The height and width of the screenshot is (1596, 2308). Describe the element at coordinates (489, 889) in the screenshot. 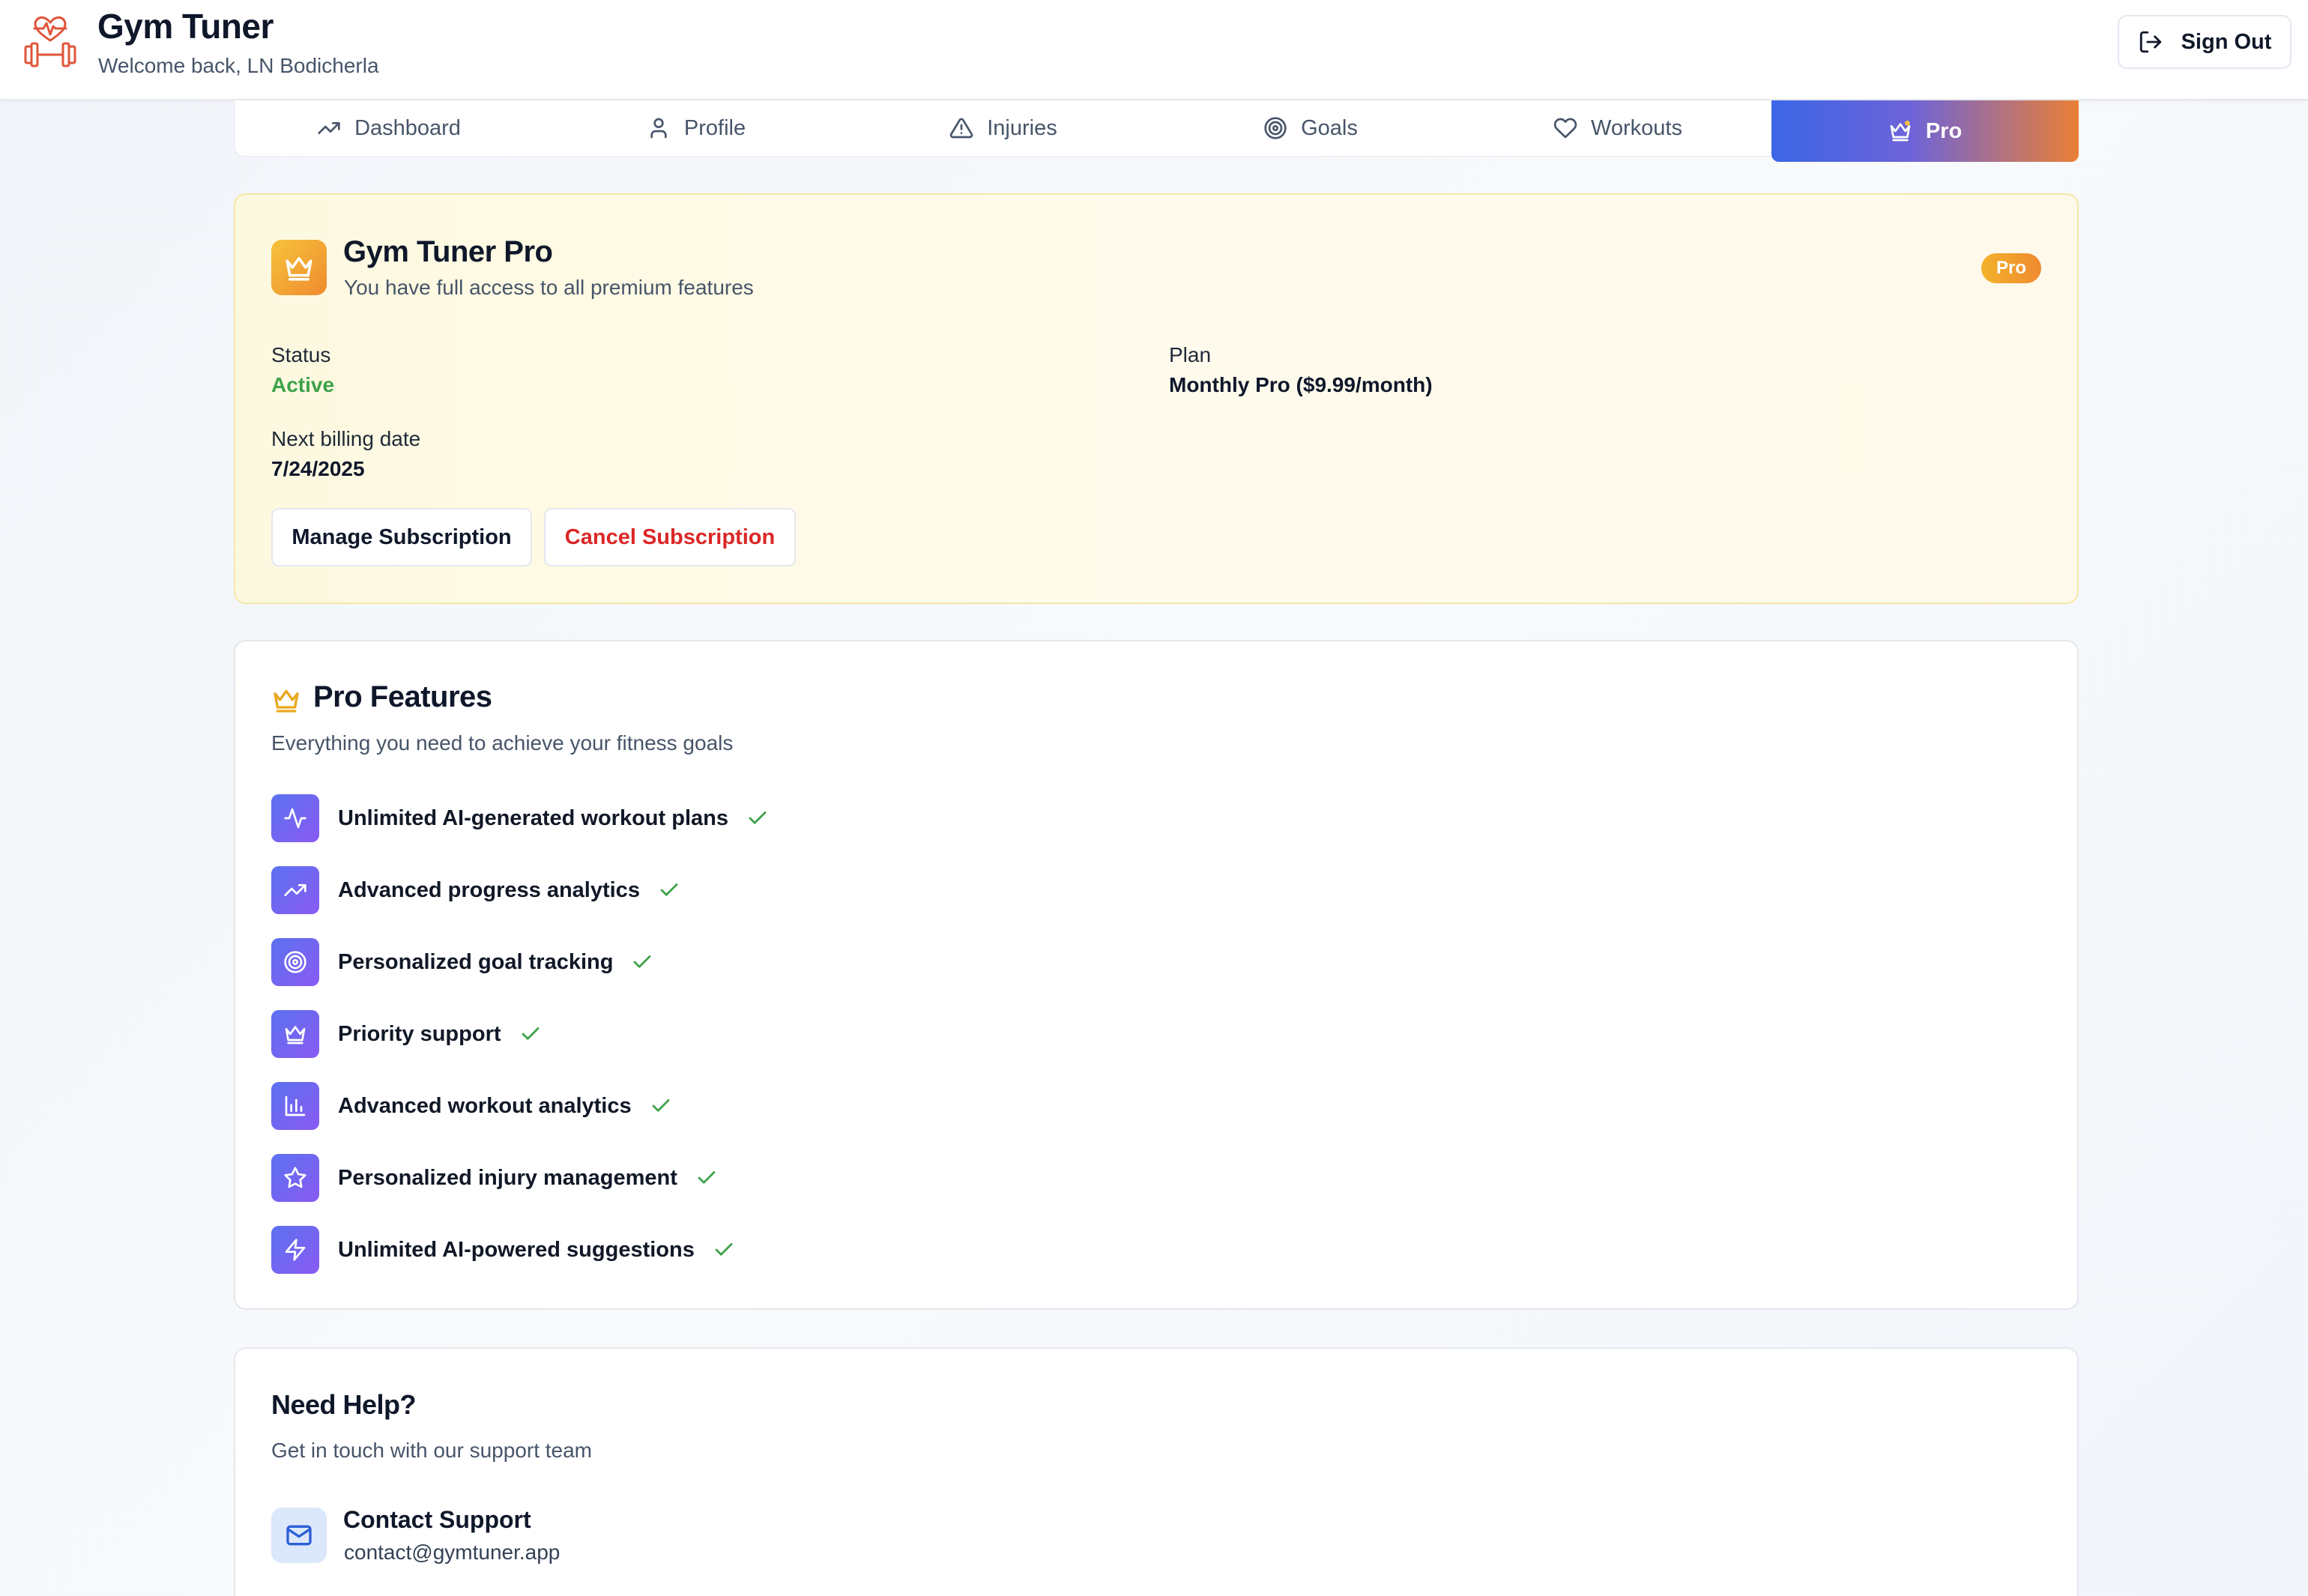

I see `feature-label: Advanced progress analytics` at that location.